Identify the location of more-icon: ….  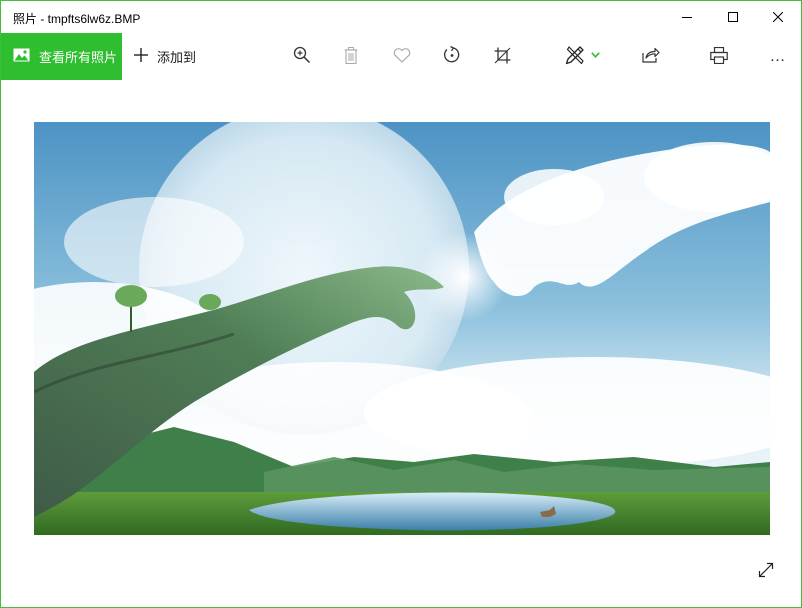
(778, 56).